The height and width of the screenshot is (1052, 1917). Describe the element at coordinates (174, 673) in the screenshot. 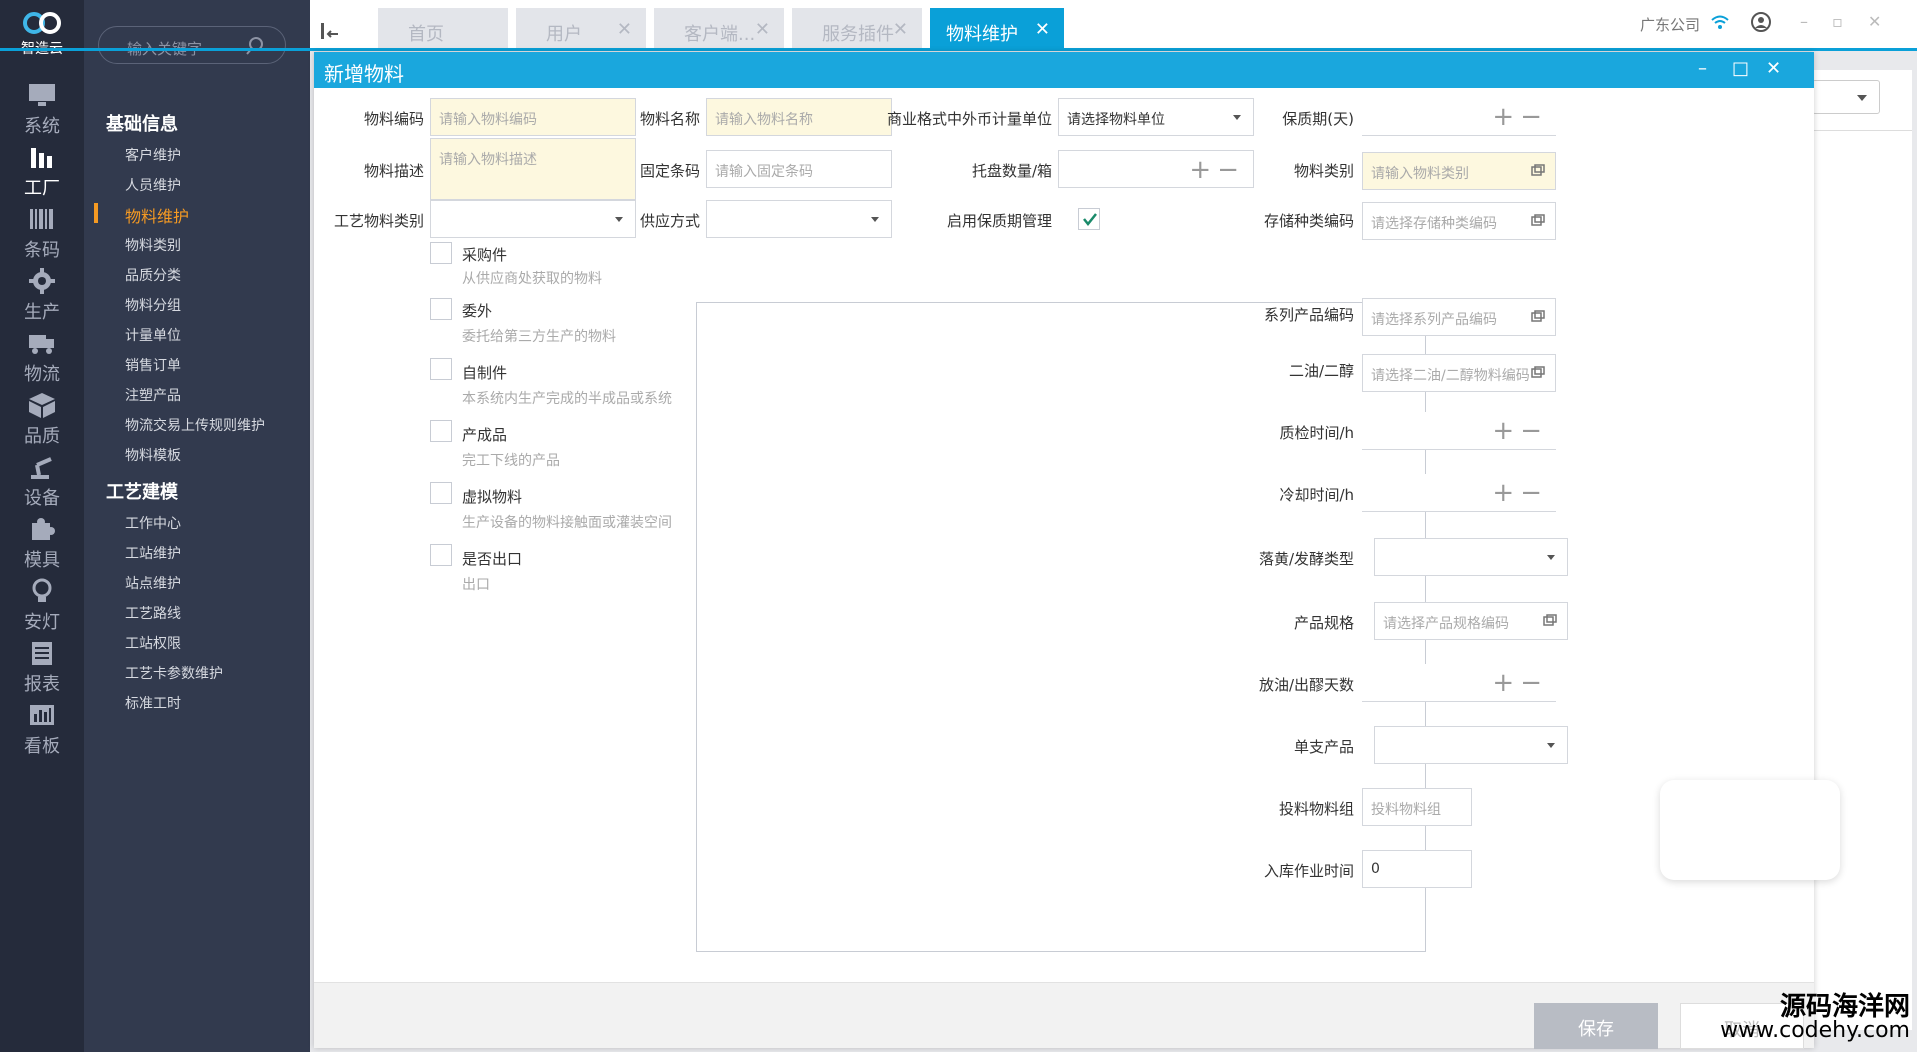

I see `menu-item: 工艺卡参数维护` at that location.